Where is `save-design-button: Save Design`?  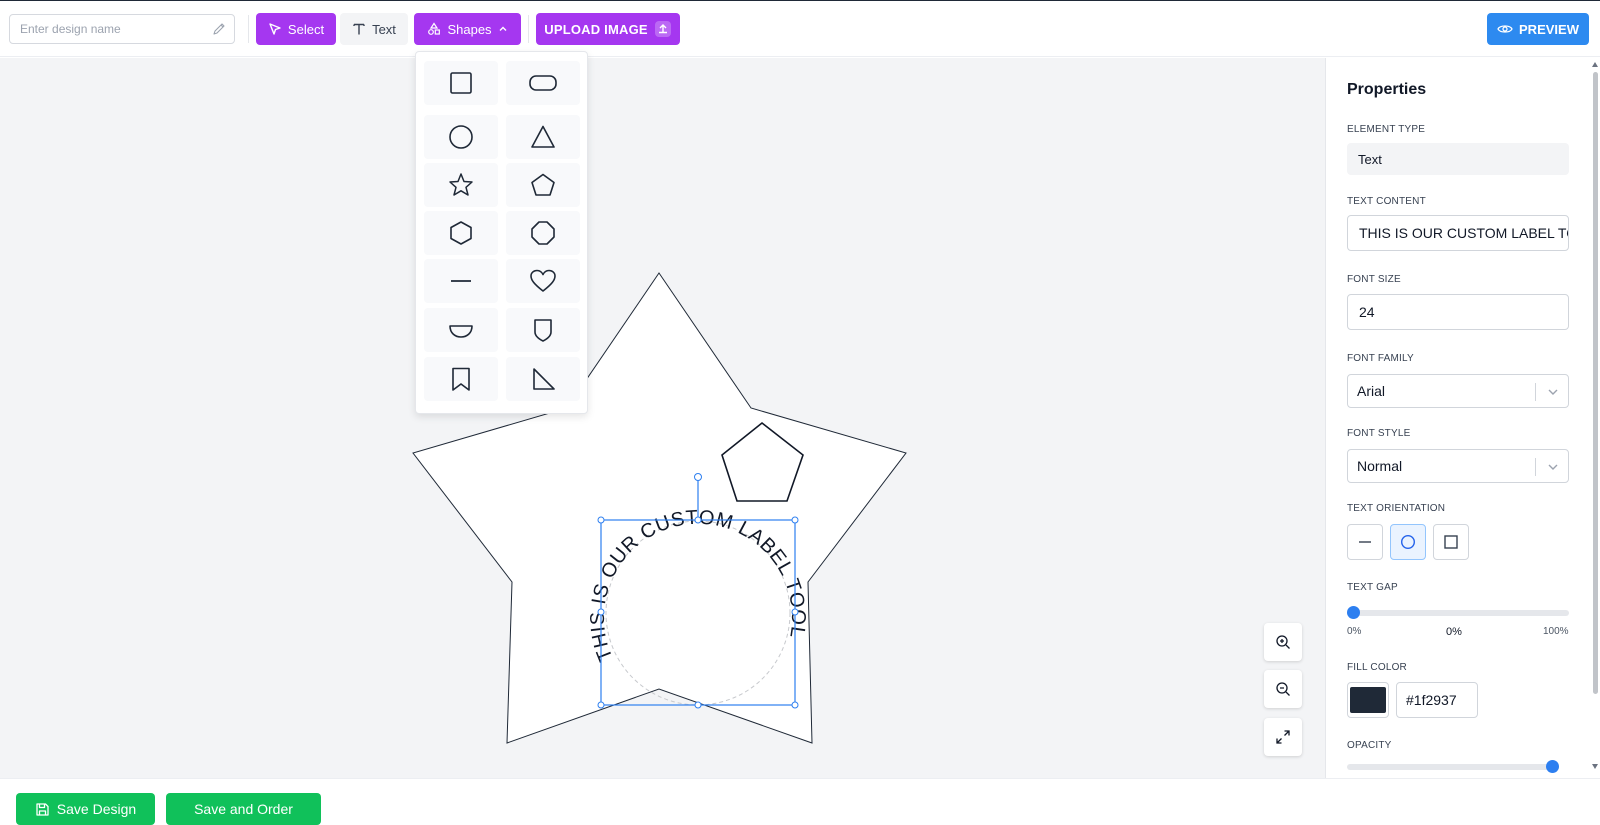 save-design-button: Save Design is located at coordinates (85, 809).